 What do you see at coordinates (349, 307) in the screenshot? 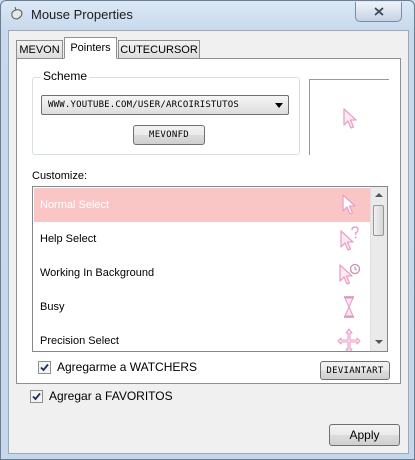
I see `hourglass-cursor-icon` at bounding box center [349, 307].